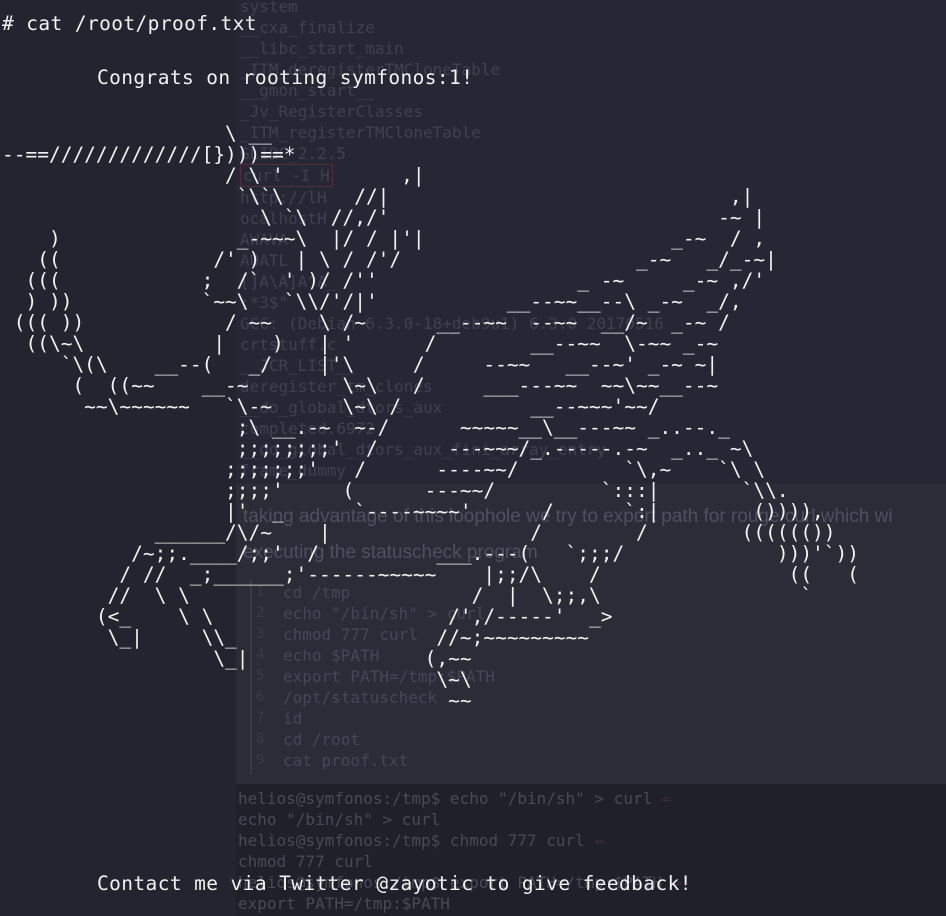  Describe the element at coordinates (322, 739) in the screenshot. I see `code-line: cd /root` at that location.